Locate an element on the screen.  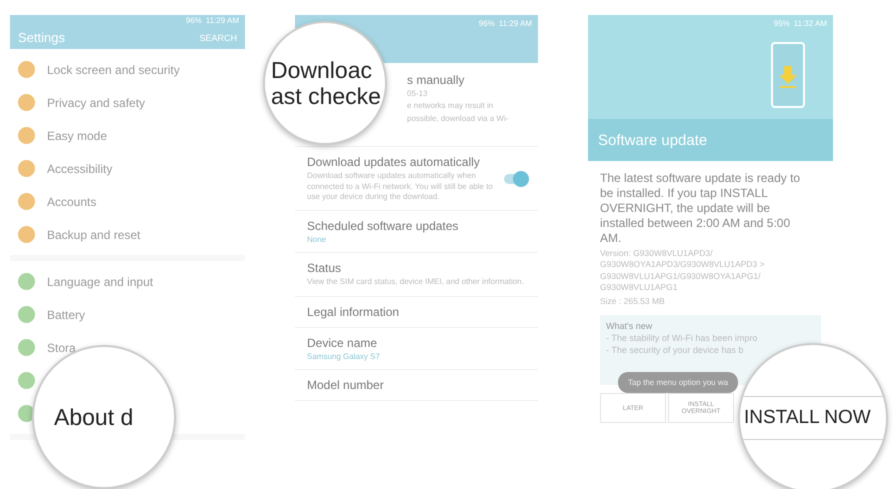
settings-item: Accessibility is located at coordinates (79, 169).